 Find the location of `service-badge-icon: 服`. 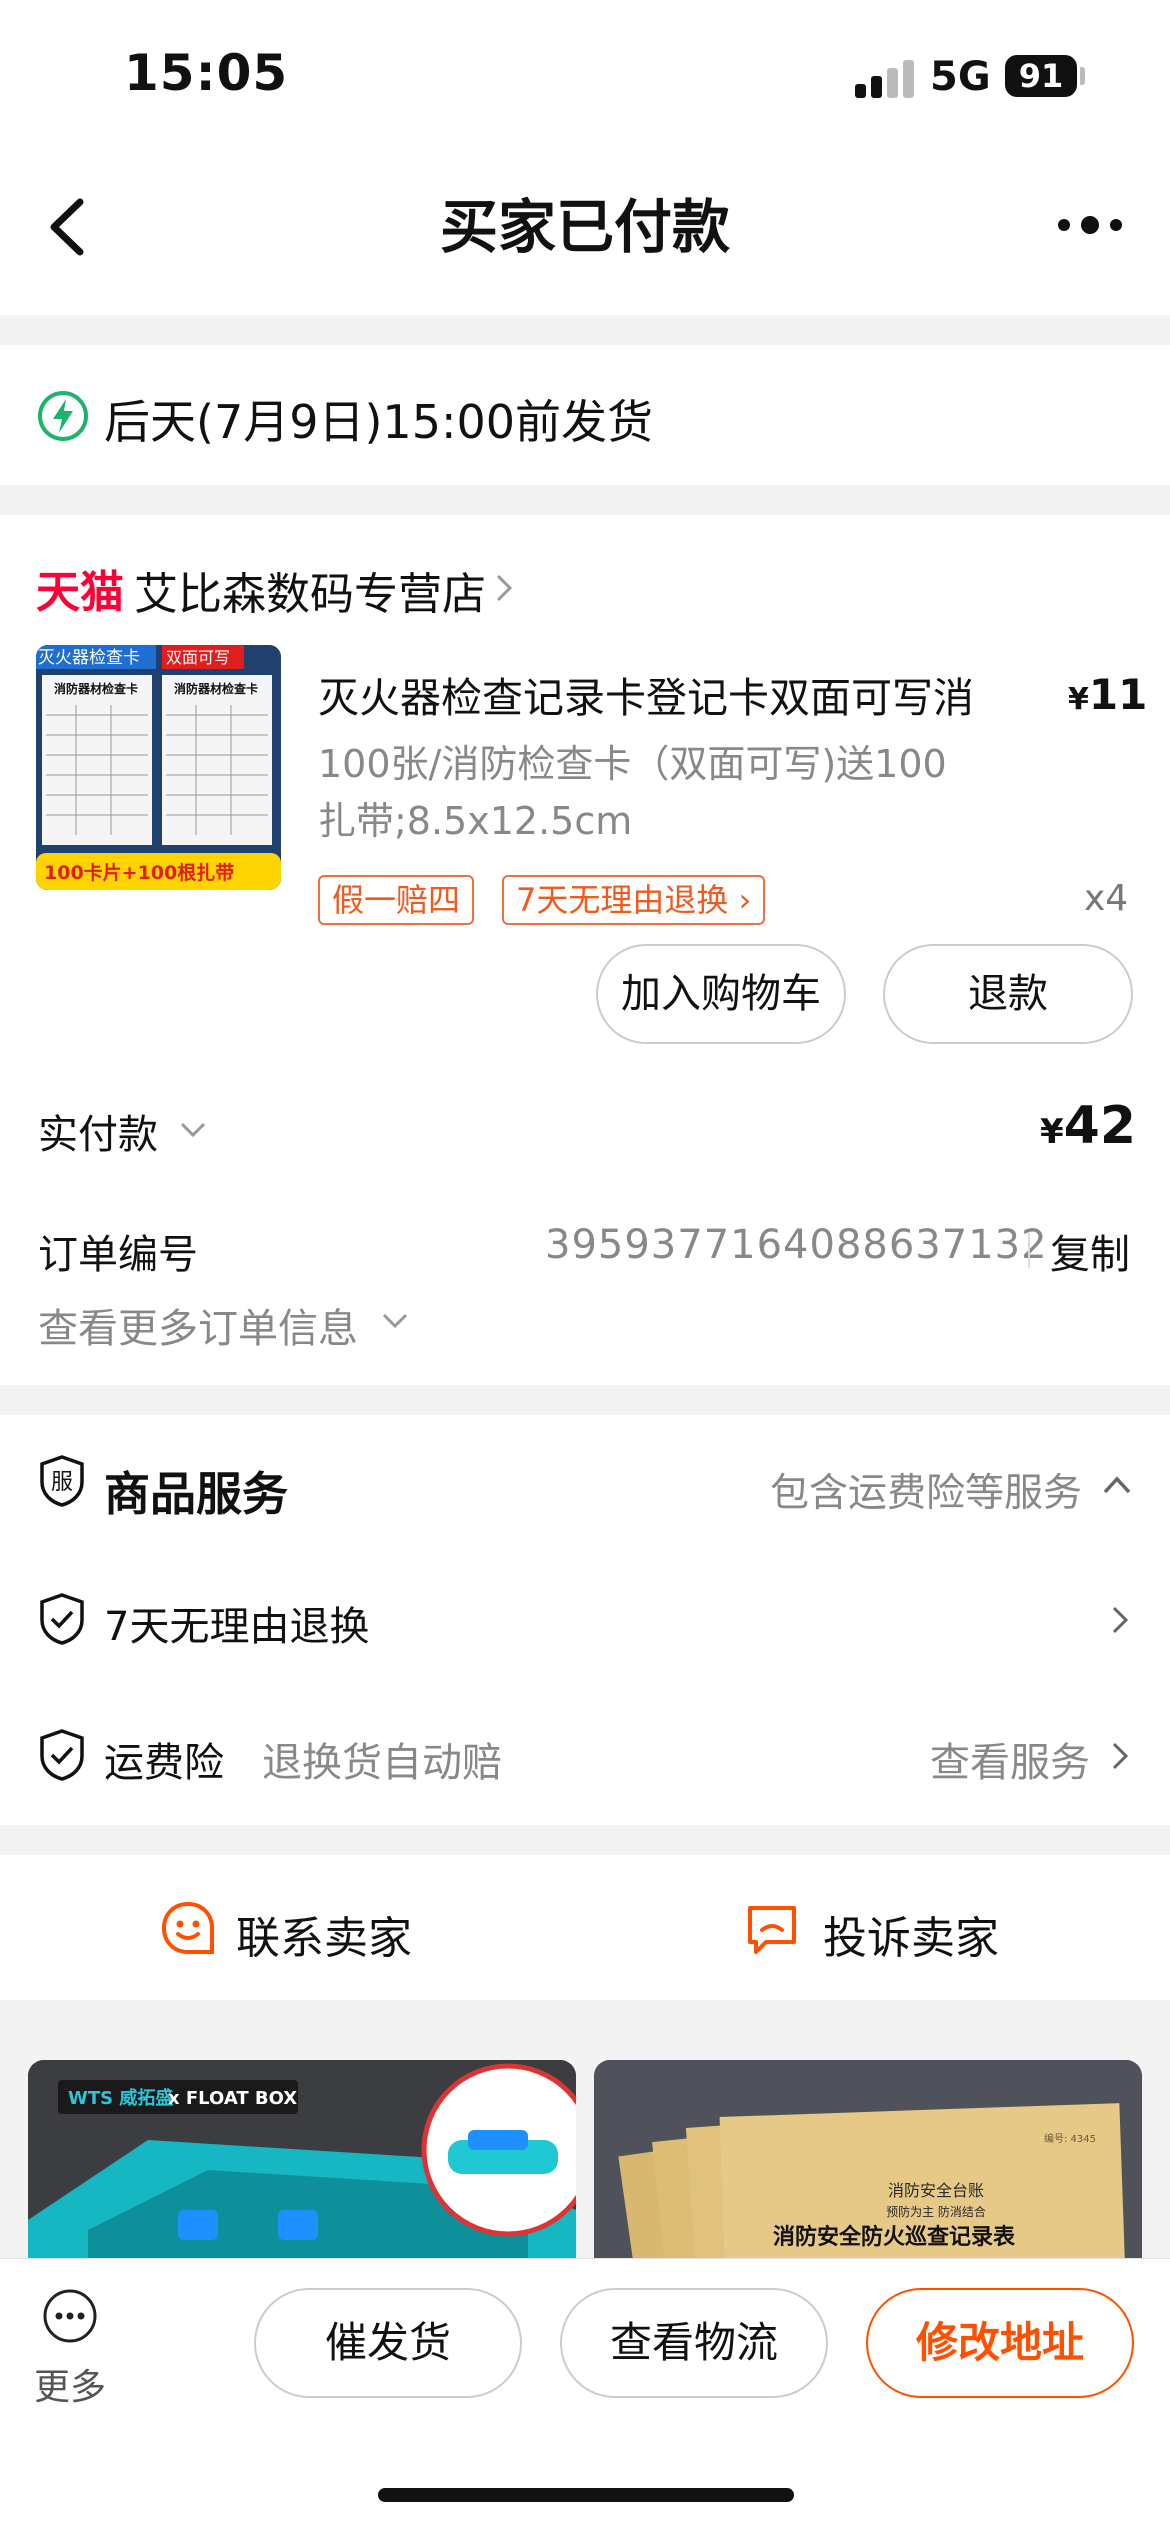

service-badge-icon: 服 is located at coordinates (62, 1481).